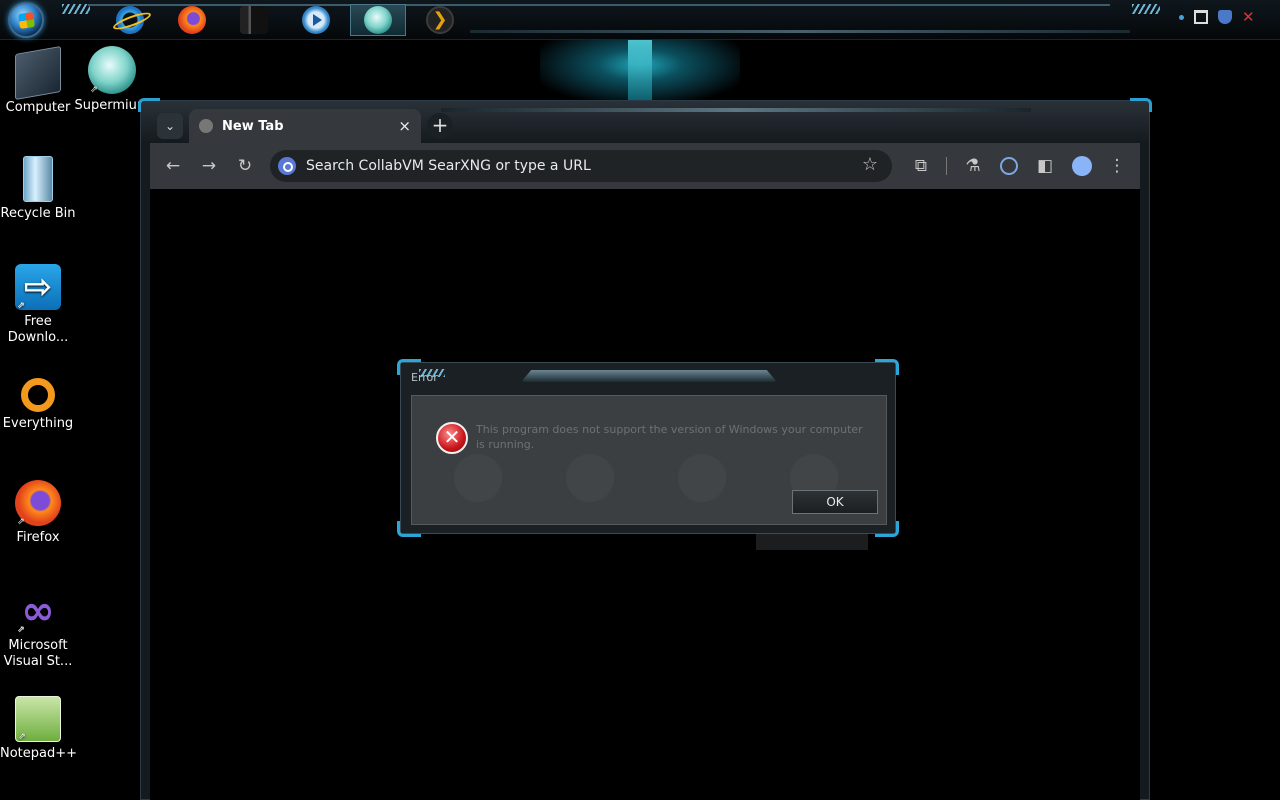 This screenshot has width=1280, height=800. I want to click on taskbar: ❯ ✕, so click(640, 20).